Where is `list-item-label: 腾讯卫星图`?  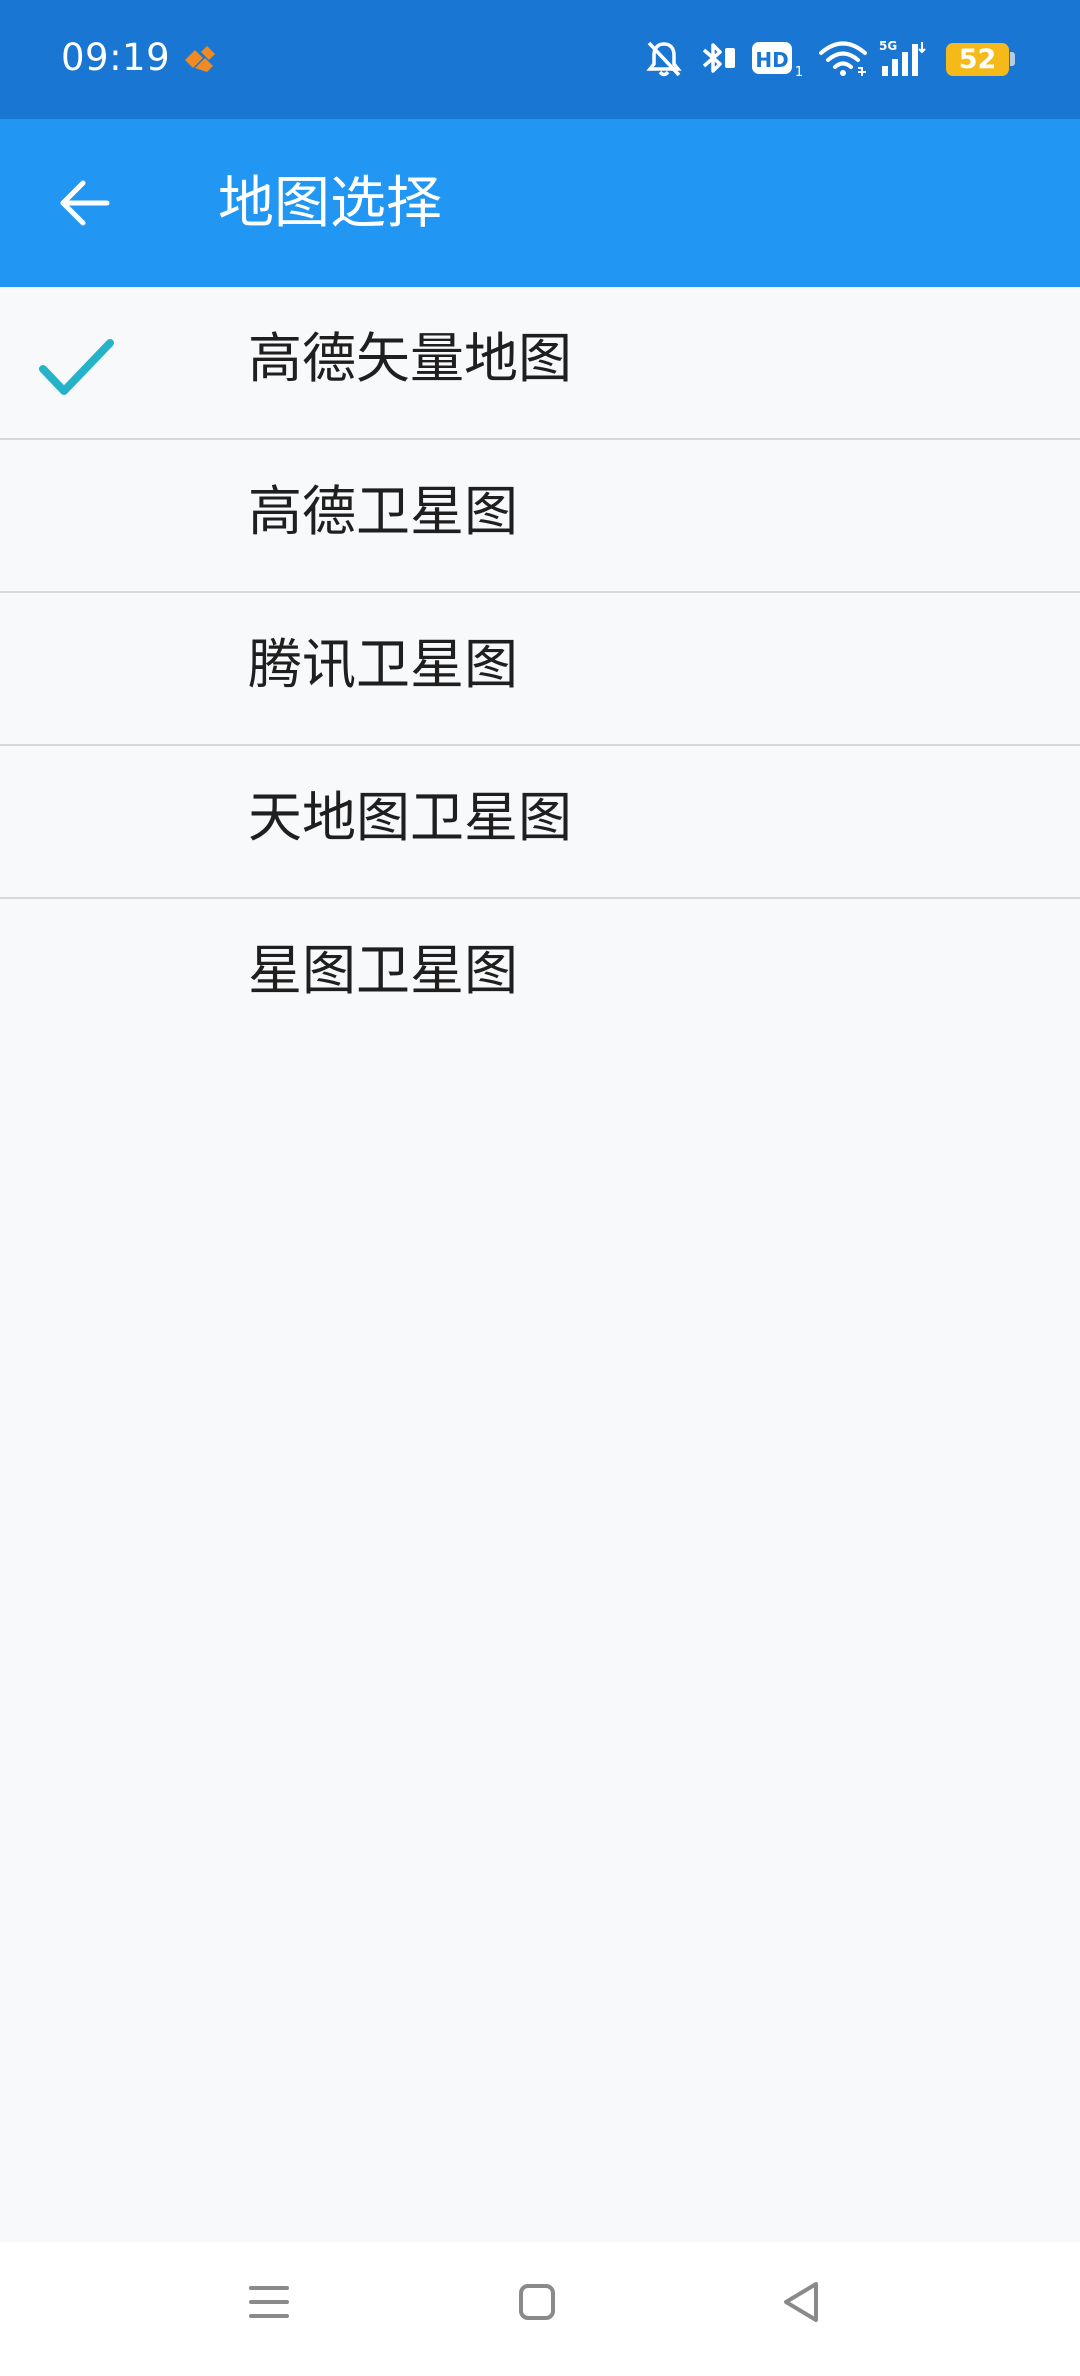 list-item-label: 腾讯卫星图 is located at coordinates (383, 664).